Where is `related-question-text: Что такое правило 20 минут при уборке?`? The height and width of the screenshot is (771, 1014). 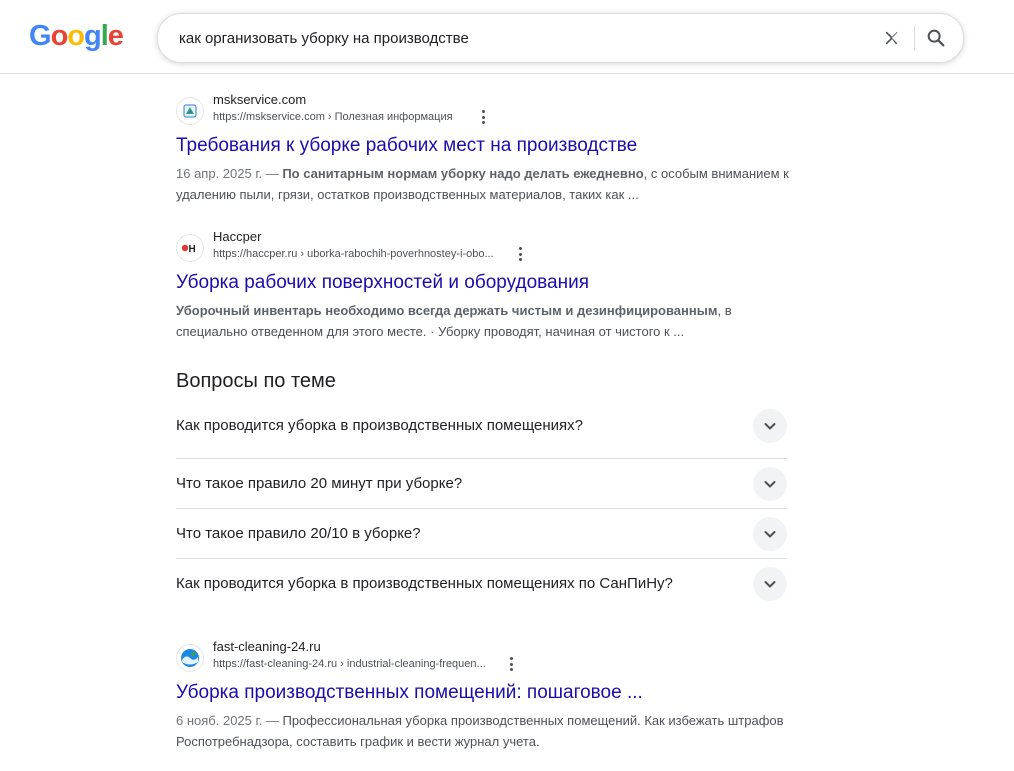 related-question-text: Что такое правило 20 минут при уборке? is located at coordinates (319, 483).